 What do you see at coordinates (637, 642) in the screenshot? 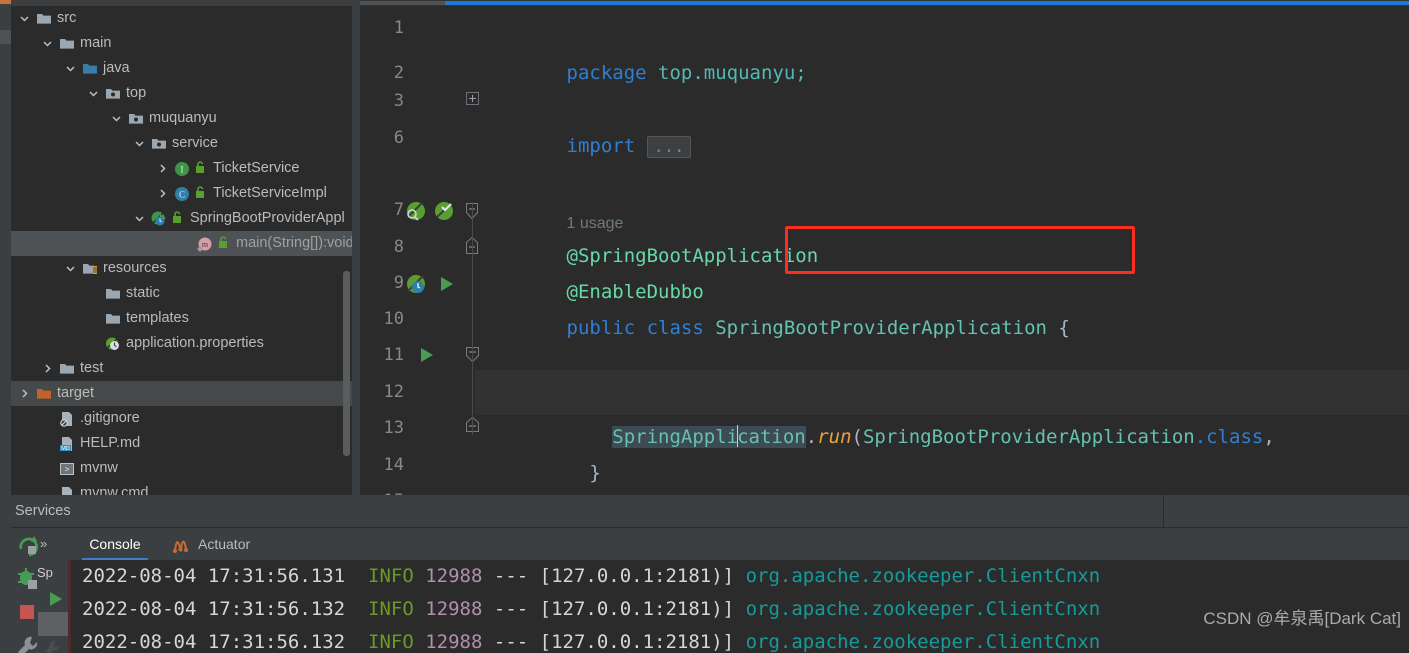
I see `log-field-thr: [127.0.0.1:2181)]` at bounding box center [637, 642].